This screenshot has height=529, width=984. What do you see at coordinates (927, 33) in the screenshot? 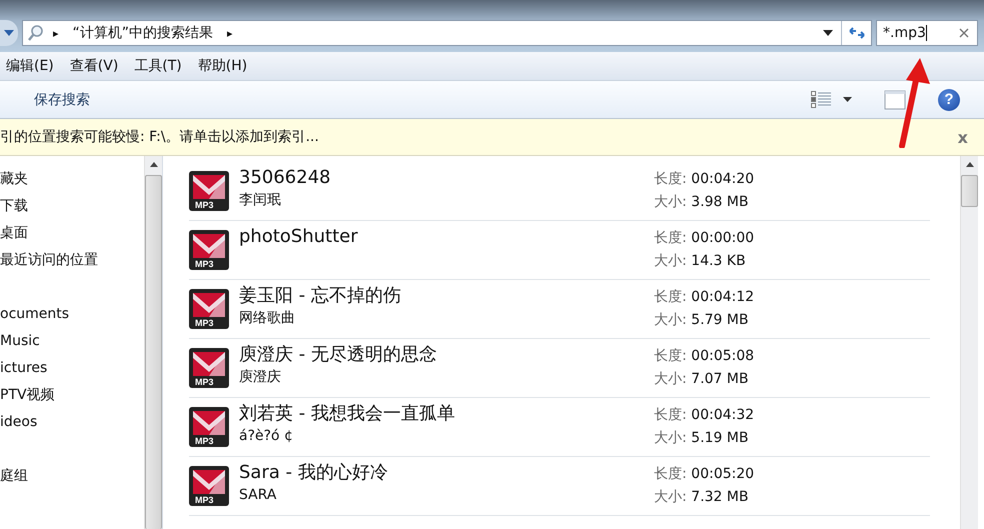
I see `search-field: *.mp3` at bounding box center [927, 33].